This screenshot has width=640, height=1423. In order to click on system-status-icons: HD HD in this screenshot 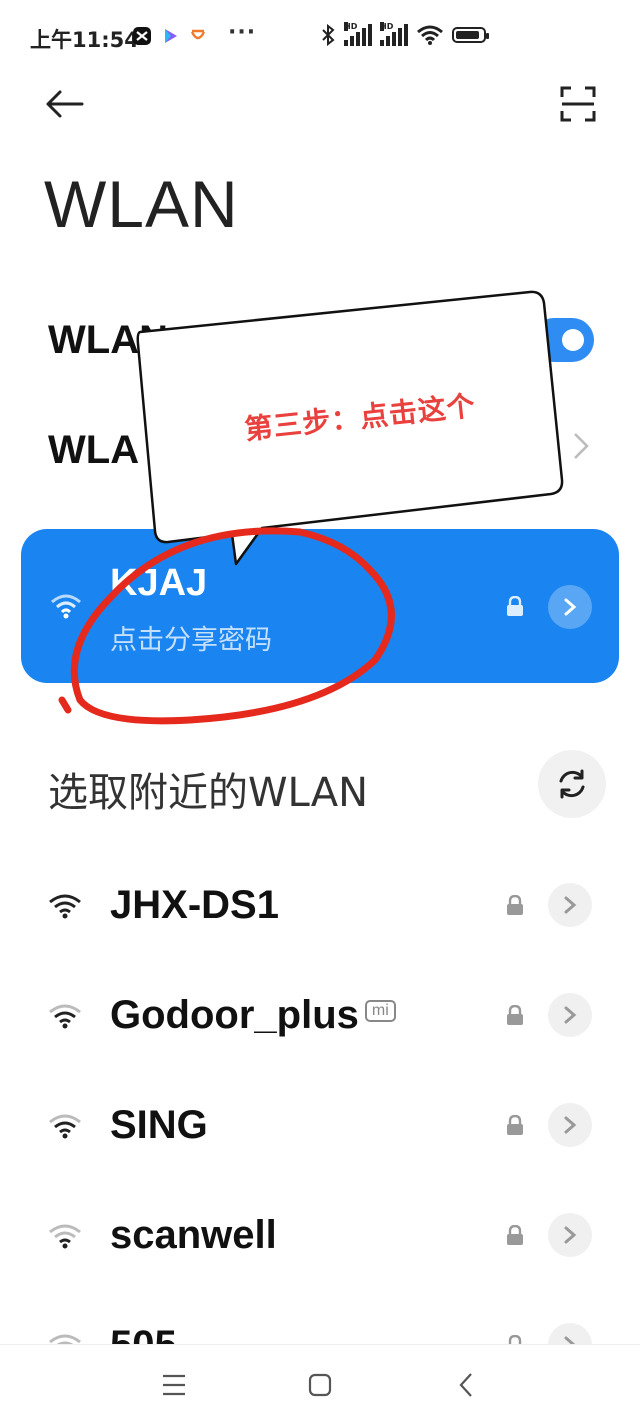, I will do `click(404, 34)`.